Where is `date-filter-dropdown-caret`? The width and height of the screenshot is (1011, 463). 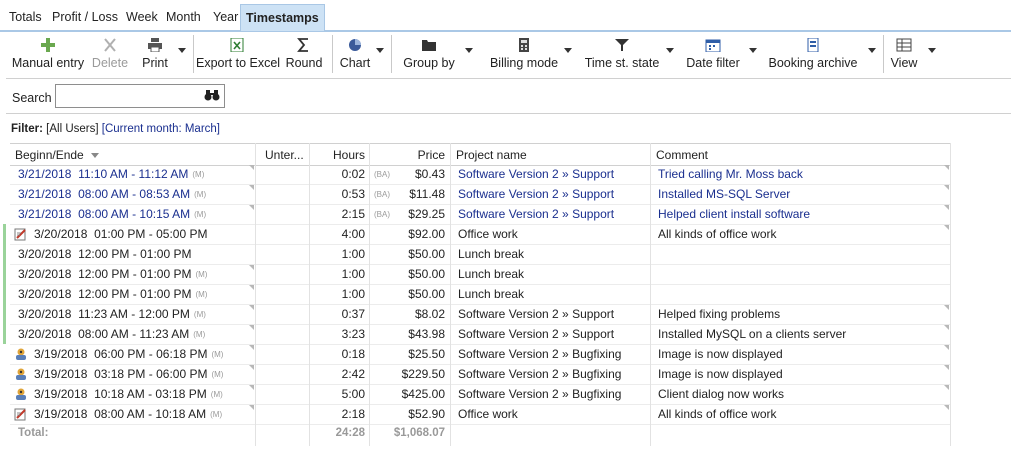
date-filter-dropdown-caret is located at coordinates (753, 50).